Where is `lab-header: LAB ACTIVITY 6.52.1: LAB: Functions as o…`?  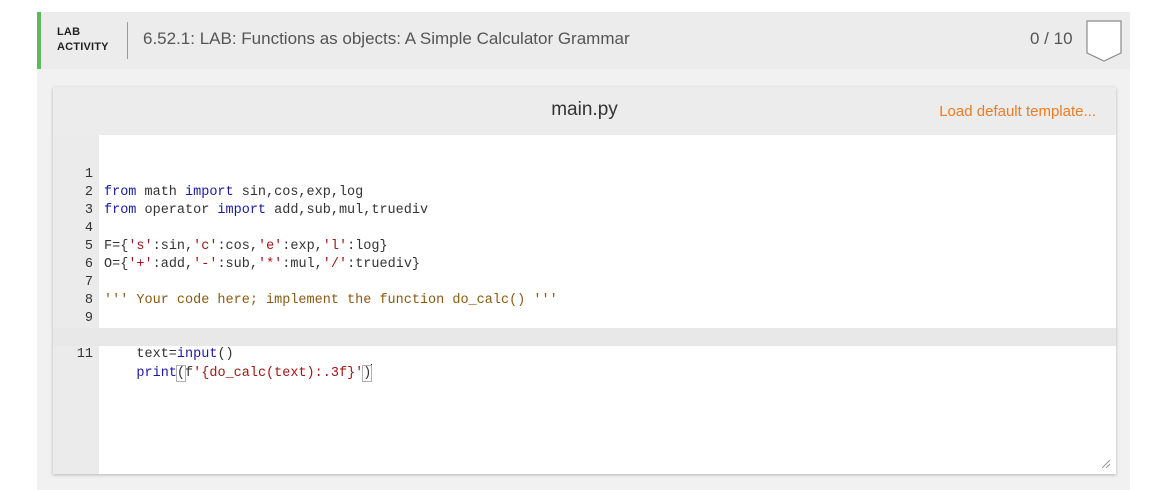
lab-header: LAB ACTIVITY 6.52.1: LAB: Functions as o… is located at coordinates (583, 40).